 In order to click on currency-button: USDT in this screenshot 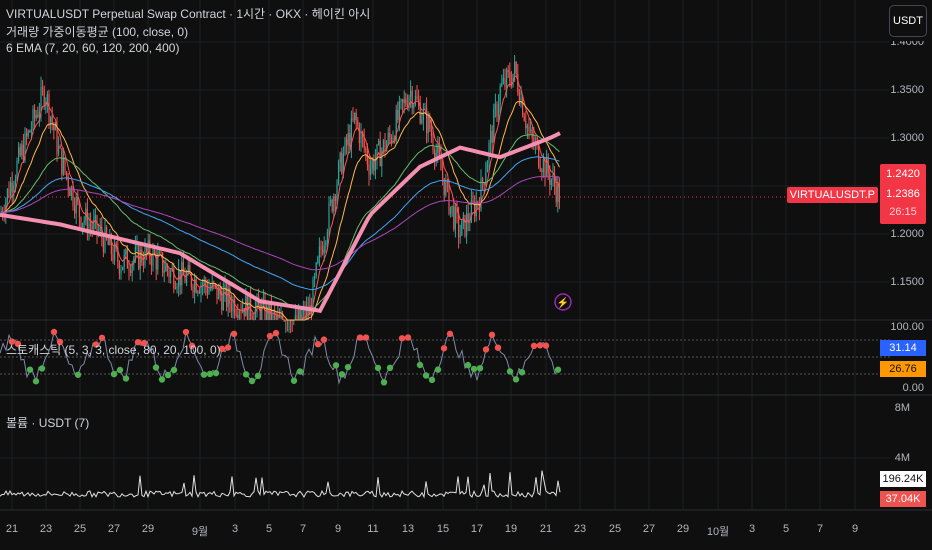, I will do `click(908, 21)`.